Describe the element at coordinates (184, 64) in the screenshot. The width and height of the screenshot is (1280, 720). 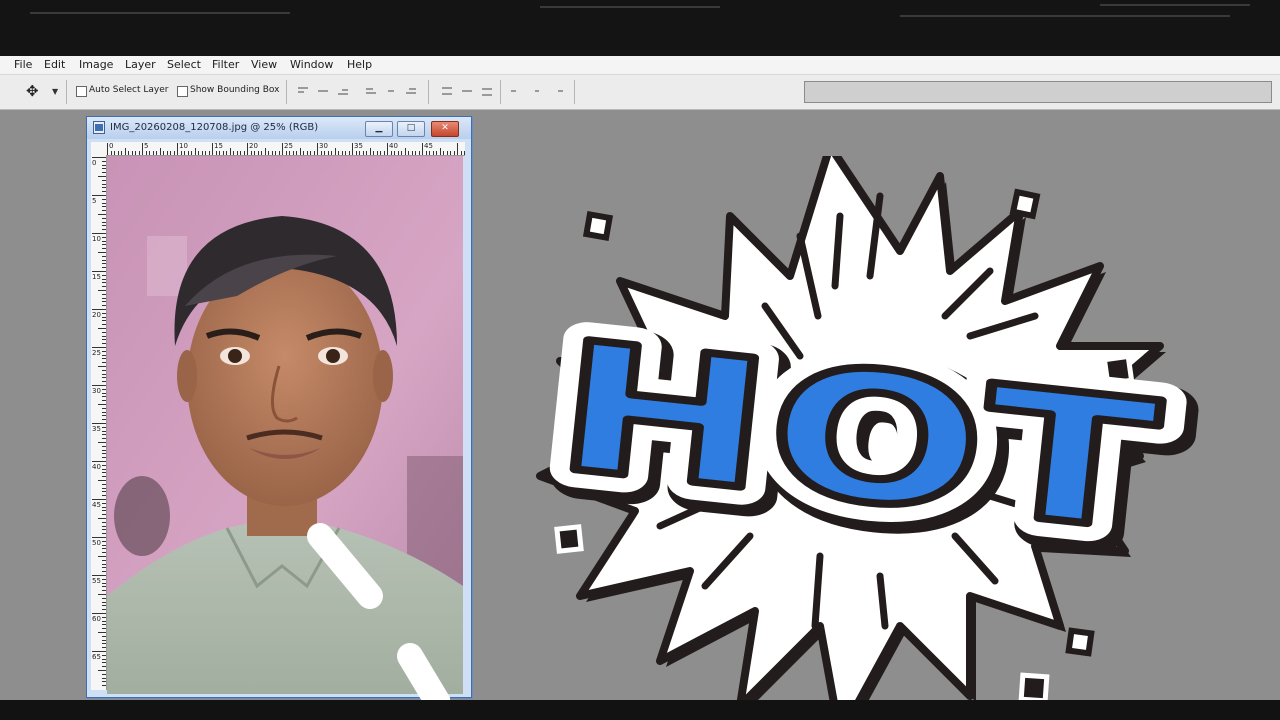
I see `menu-select: Select` at that location.